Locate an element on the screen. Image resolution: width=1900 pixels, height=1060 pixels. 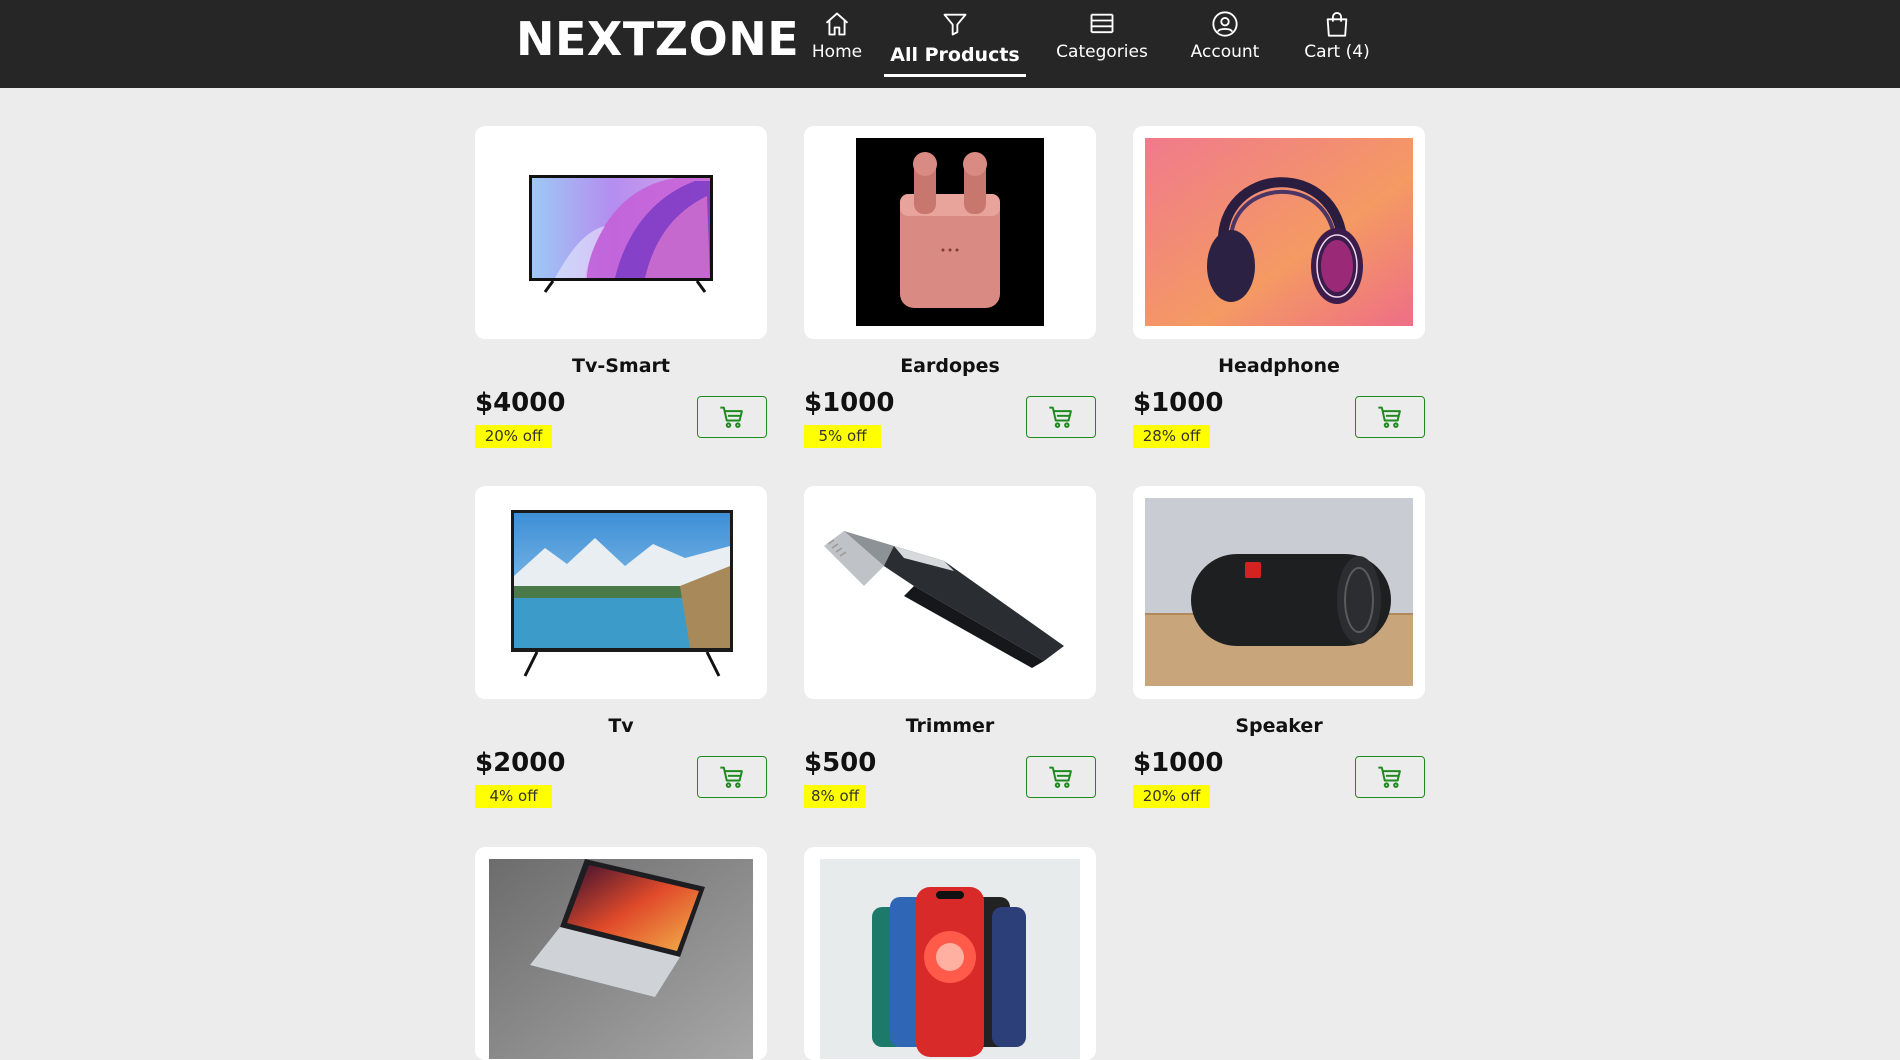
product-image-headphone is located at coordinates (1279, 232).